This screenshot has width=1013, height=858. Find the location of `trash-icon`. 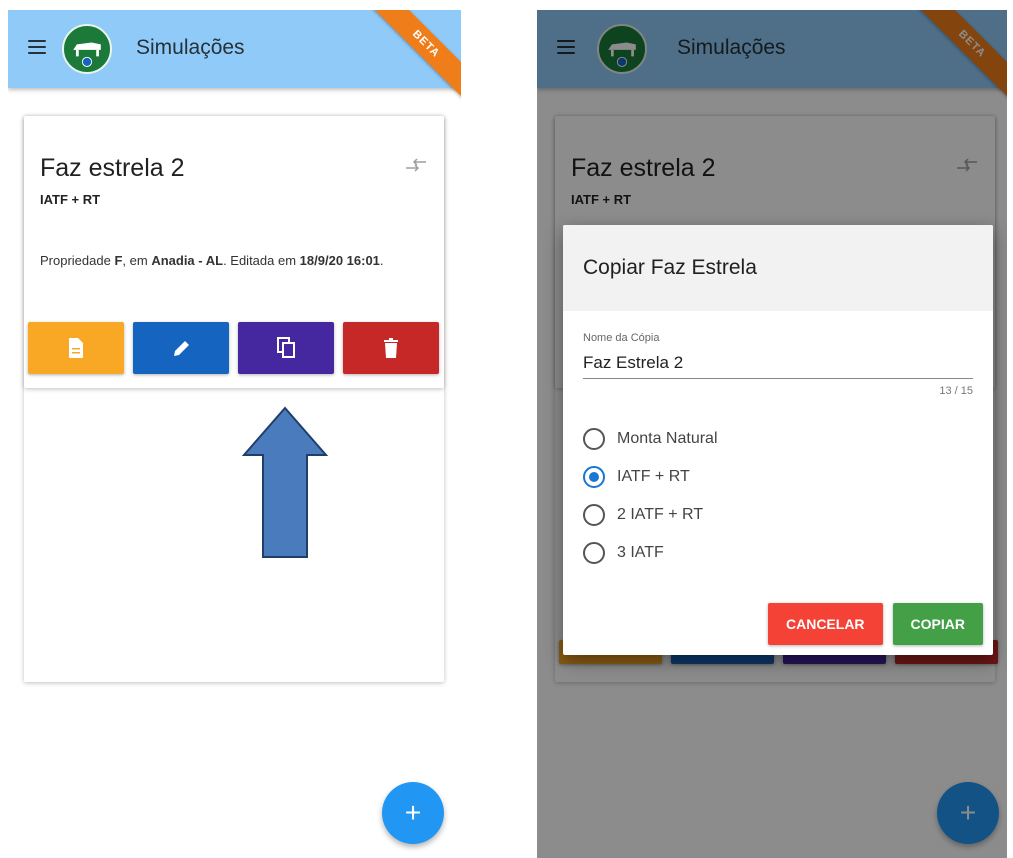

trash-icon is located at coordinates (391, 348).